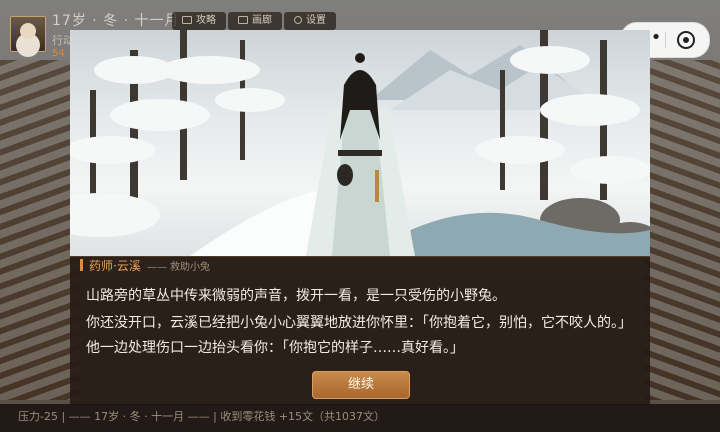 This screenshot has height=432, width=720. What do you see at coordinates (28, 34) in the screenshot?
I see `player-avatar` at bounding box center [28, 34].